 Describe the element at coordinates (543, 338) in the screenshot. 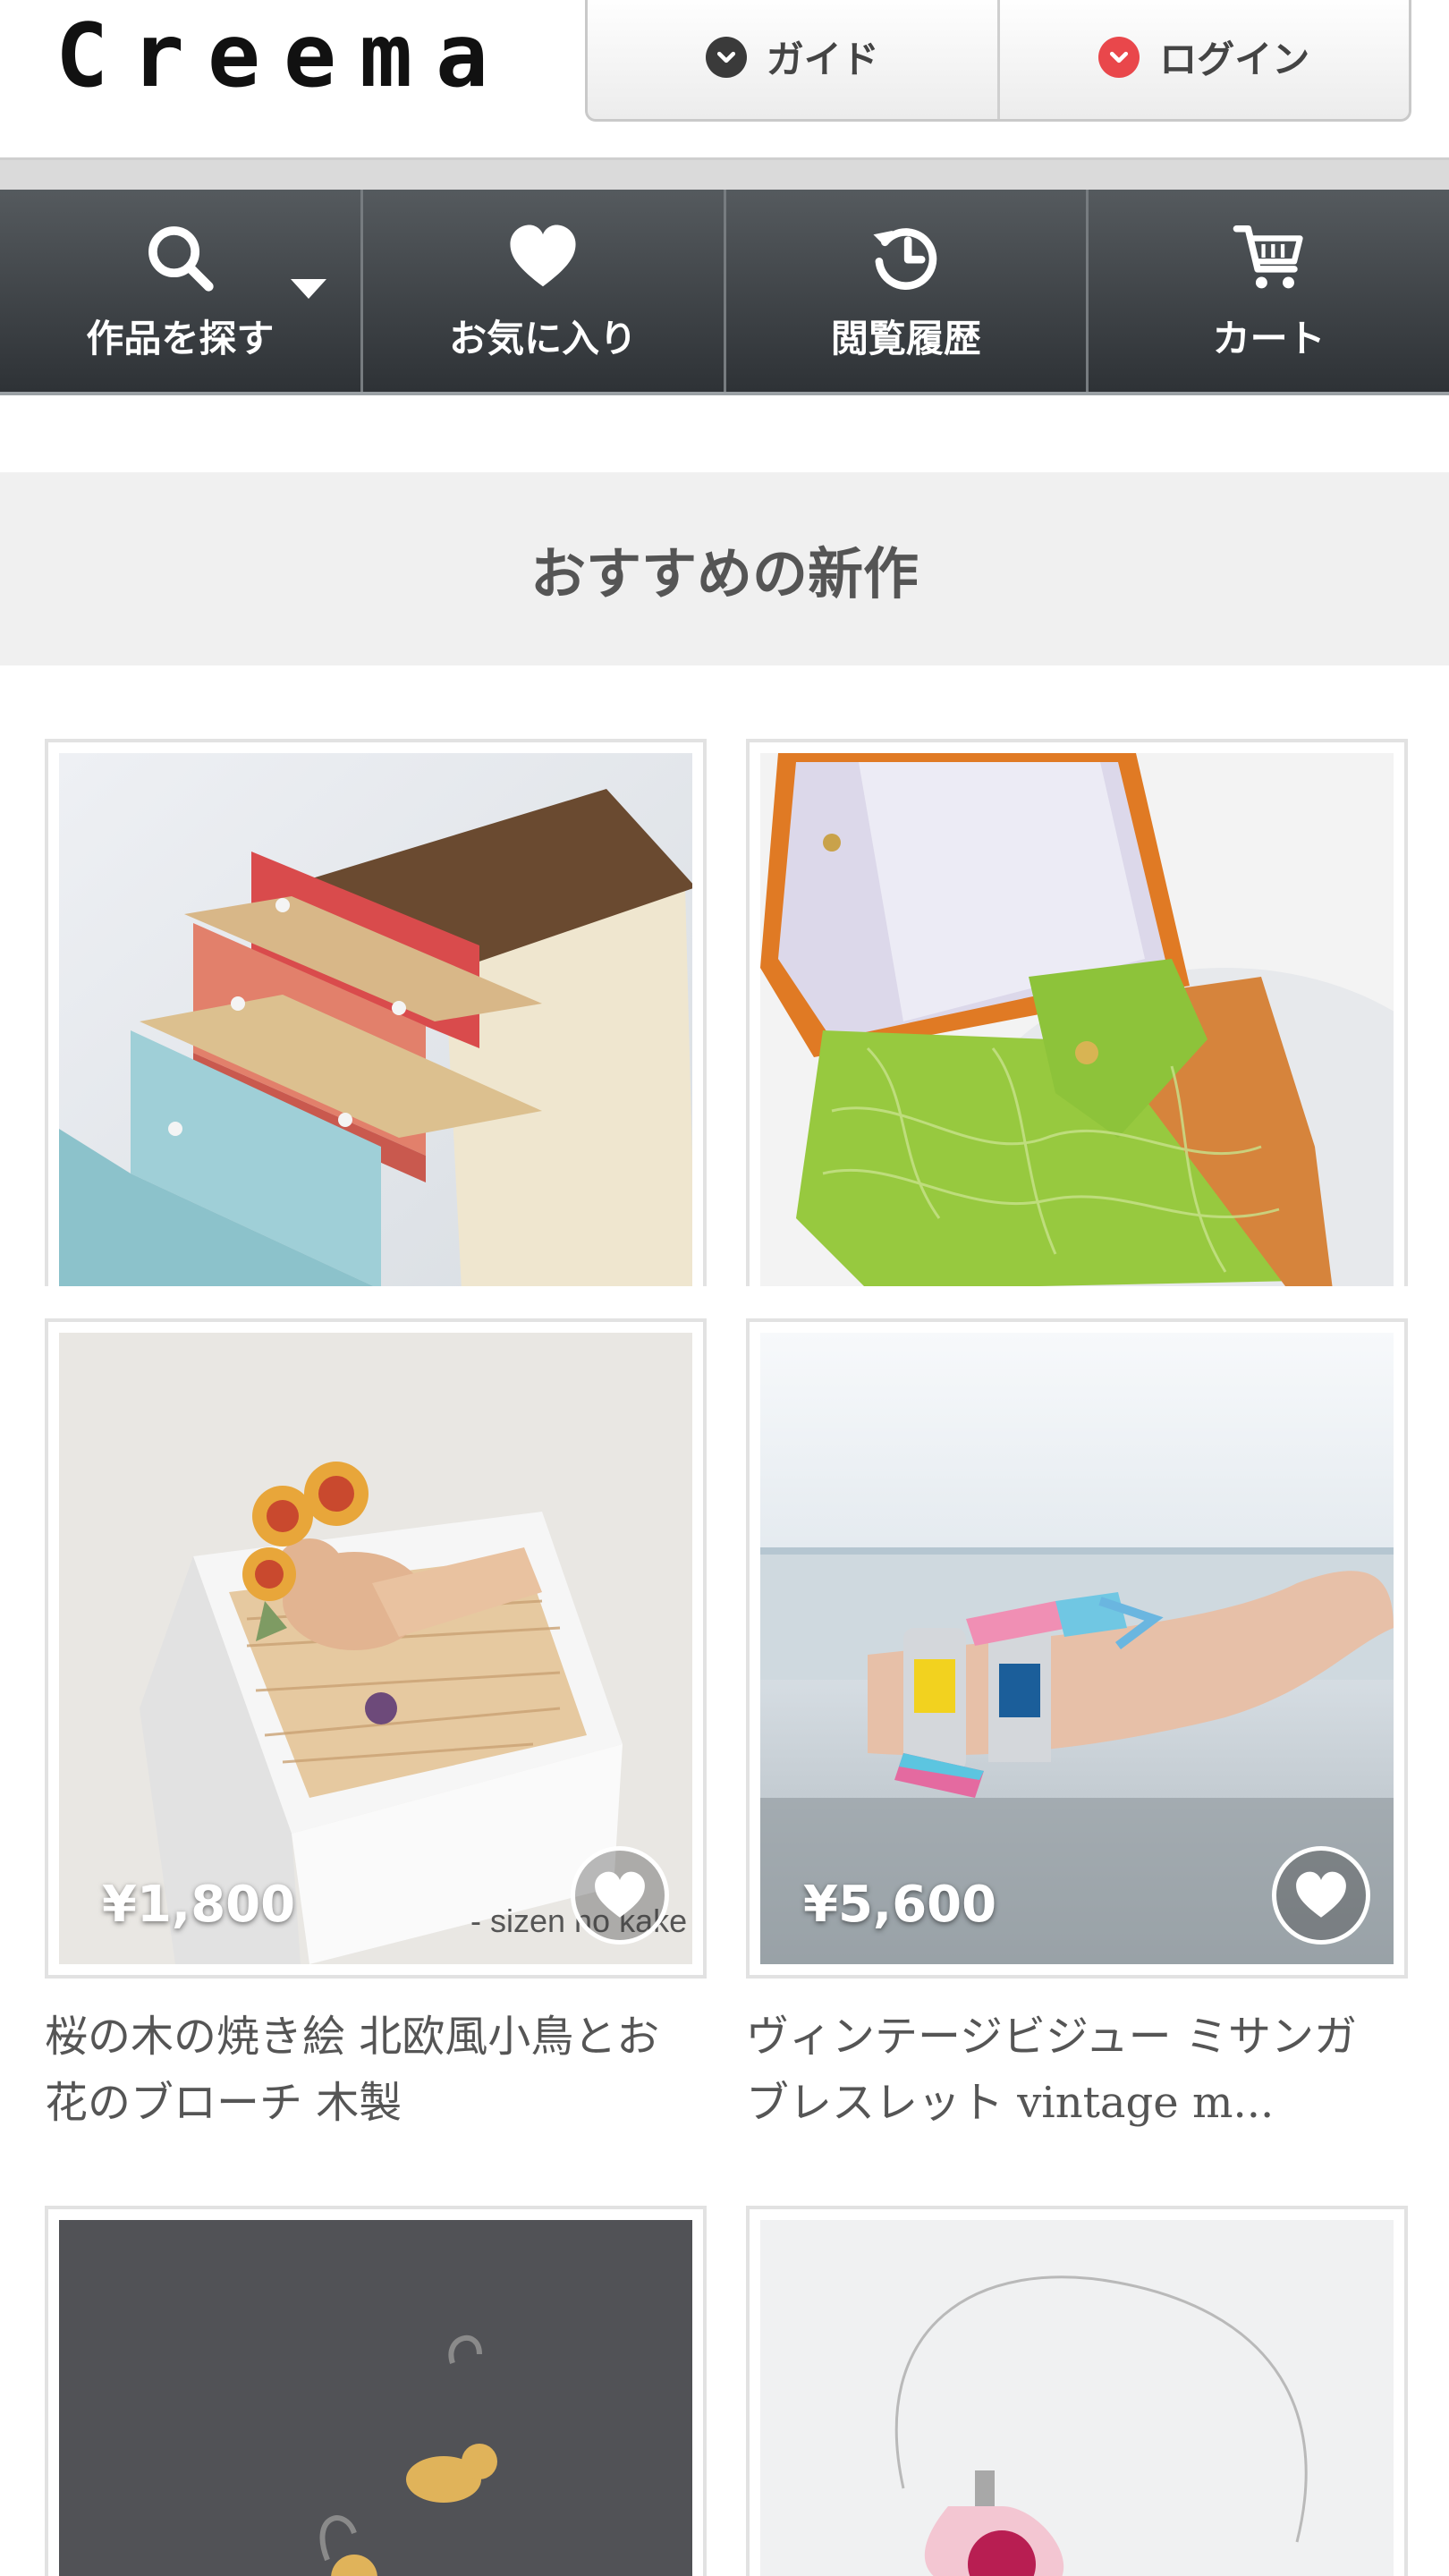

I see `nav-item-label: お気に入り` at that location.